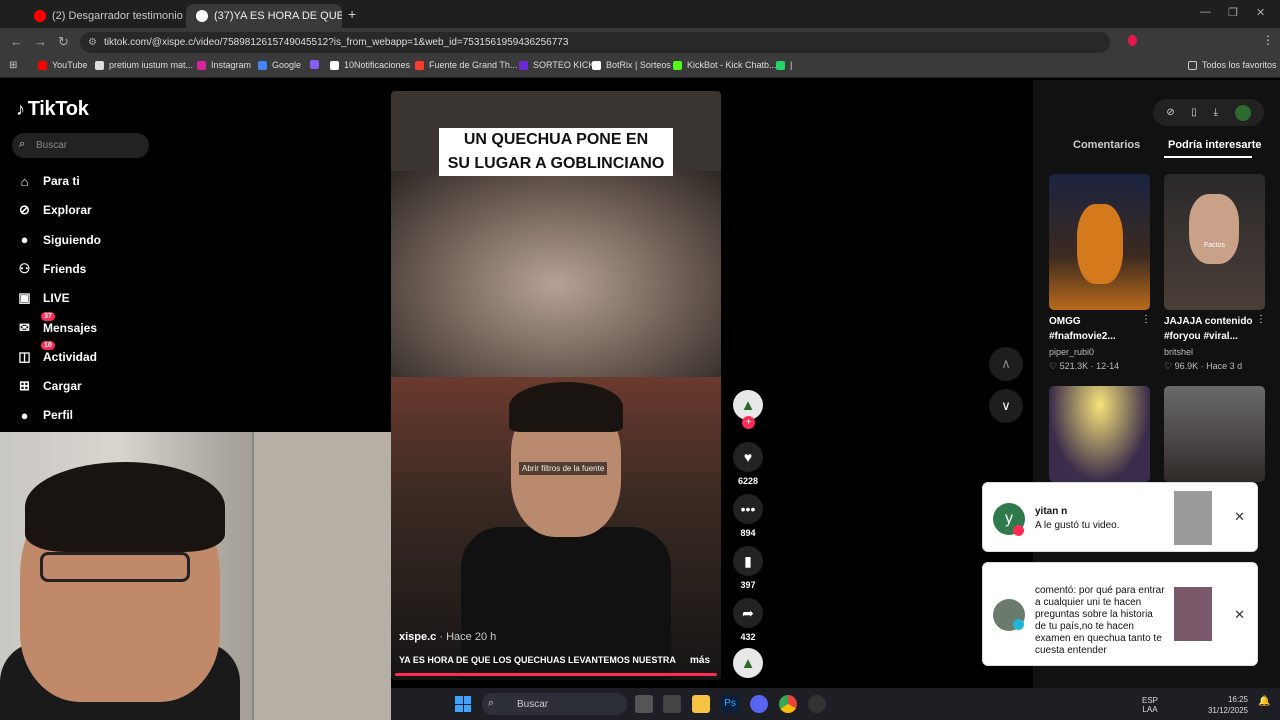  Describe the element at coordinates (759, 704) in the screenshot. I see `discord-icon` at that location.